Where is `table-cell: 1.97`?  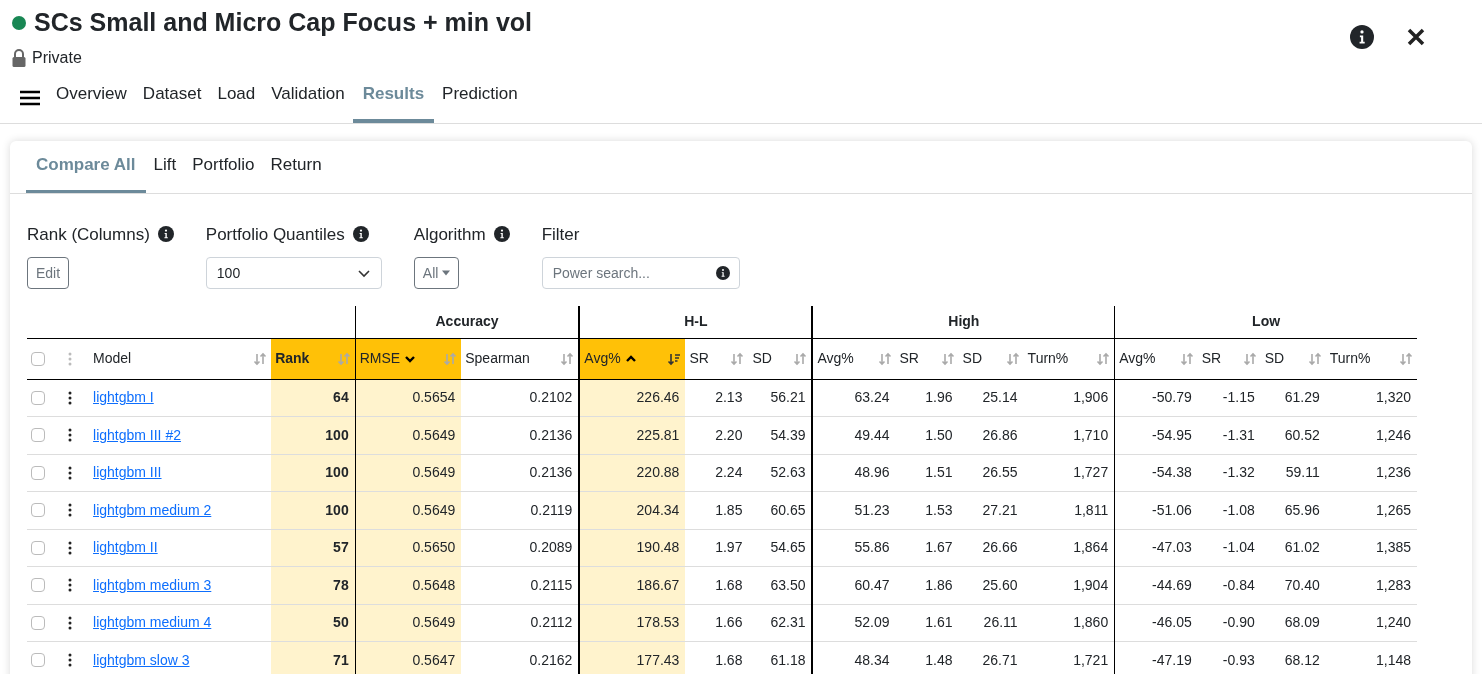 table-cell: 1.97 is located at coordinates (717, 548).